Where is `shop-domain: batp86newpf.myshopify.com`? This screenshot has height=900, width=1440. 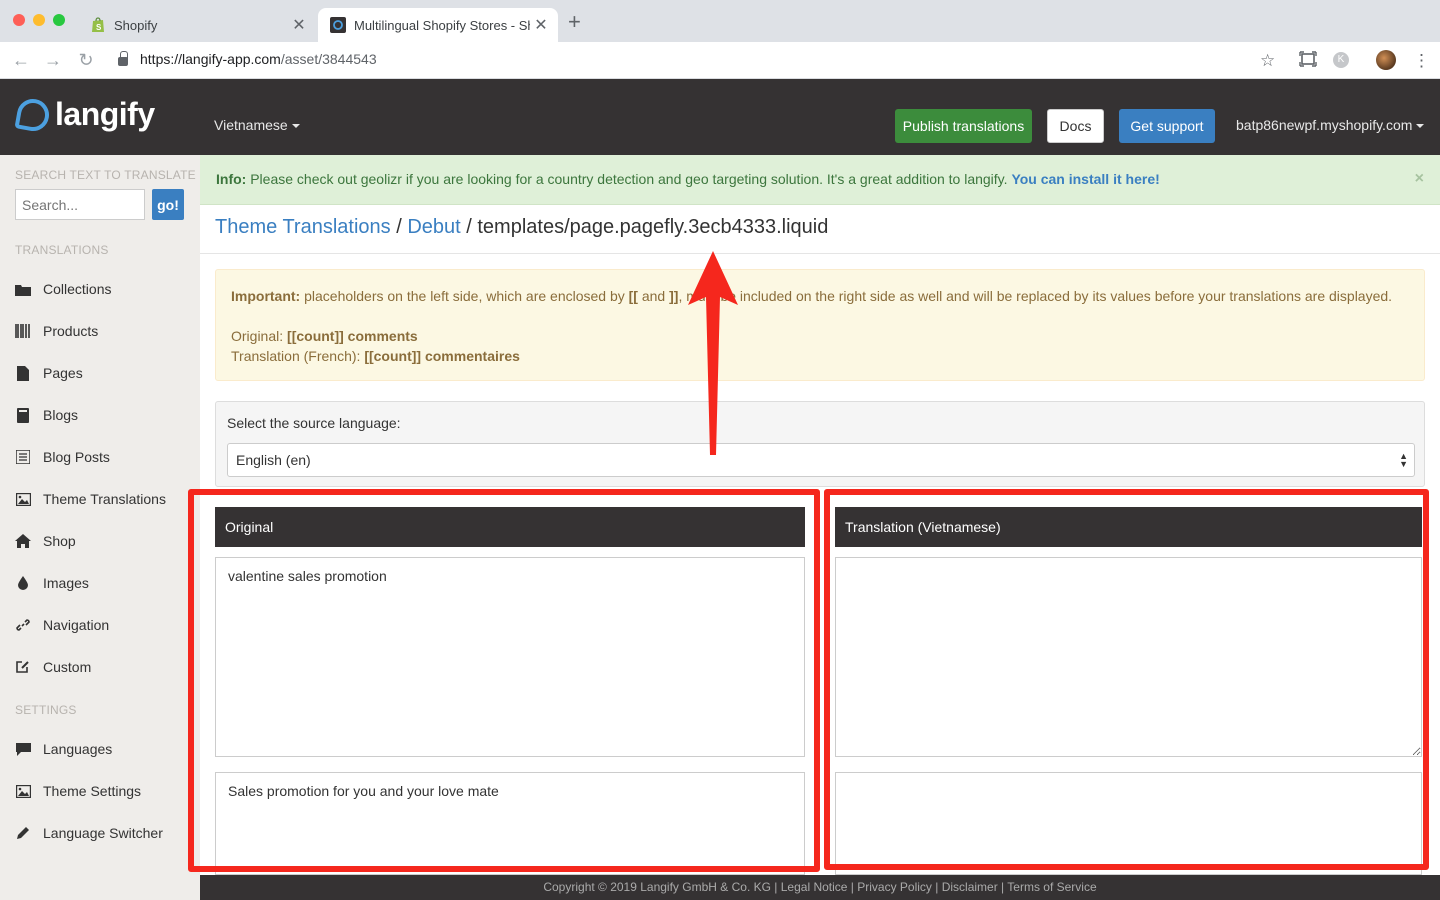
shop-domain: batp86newpf.myshopify.com is located at coordinates (1324, 125).